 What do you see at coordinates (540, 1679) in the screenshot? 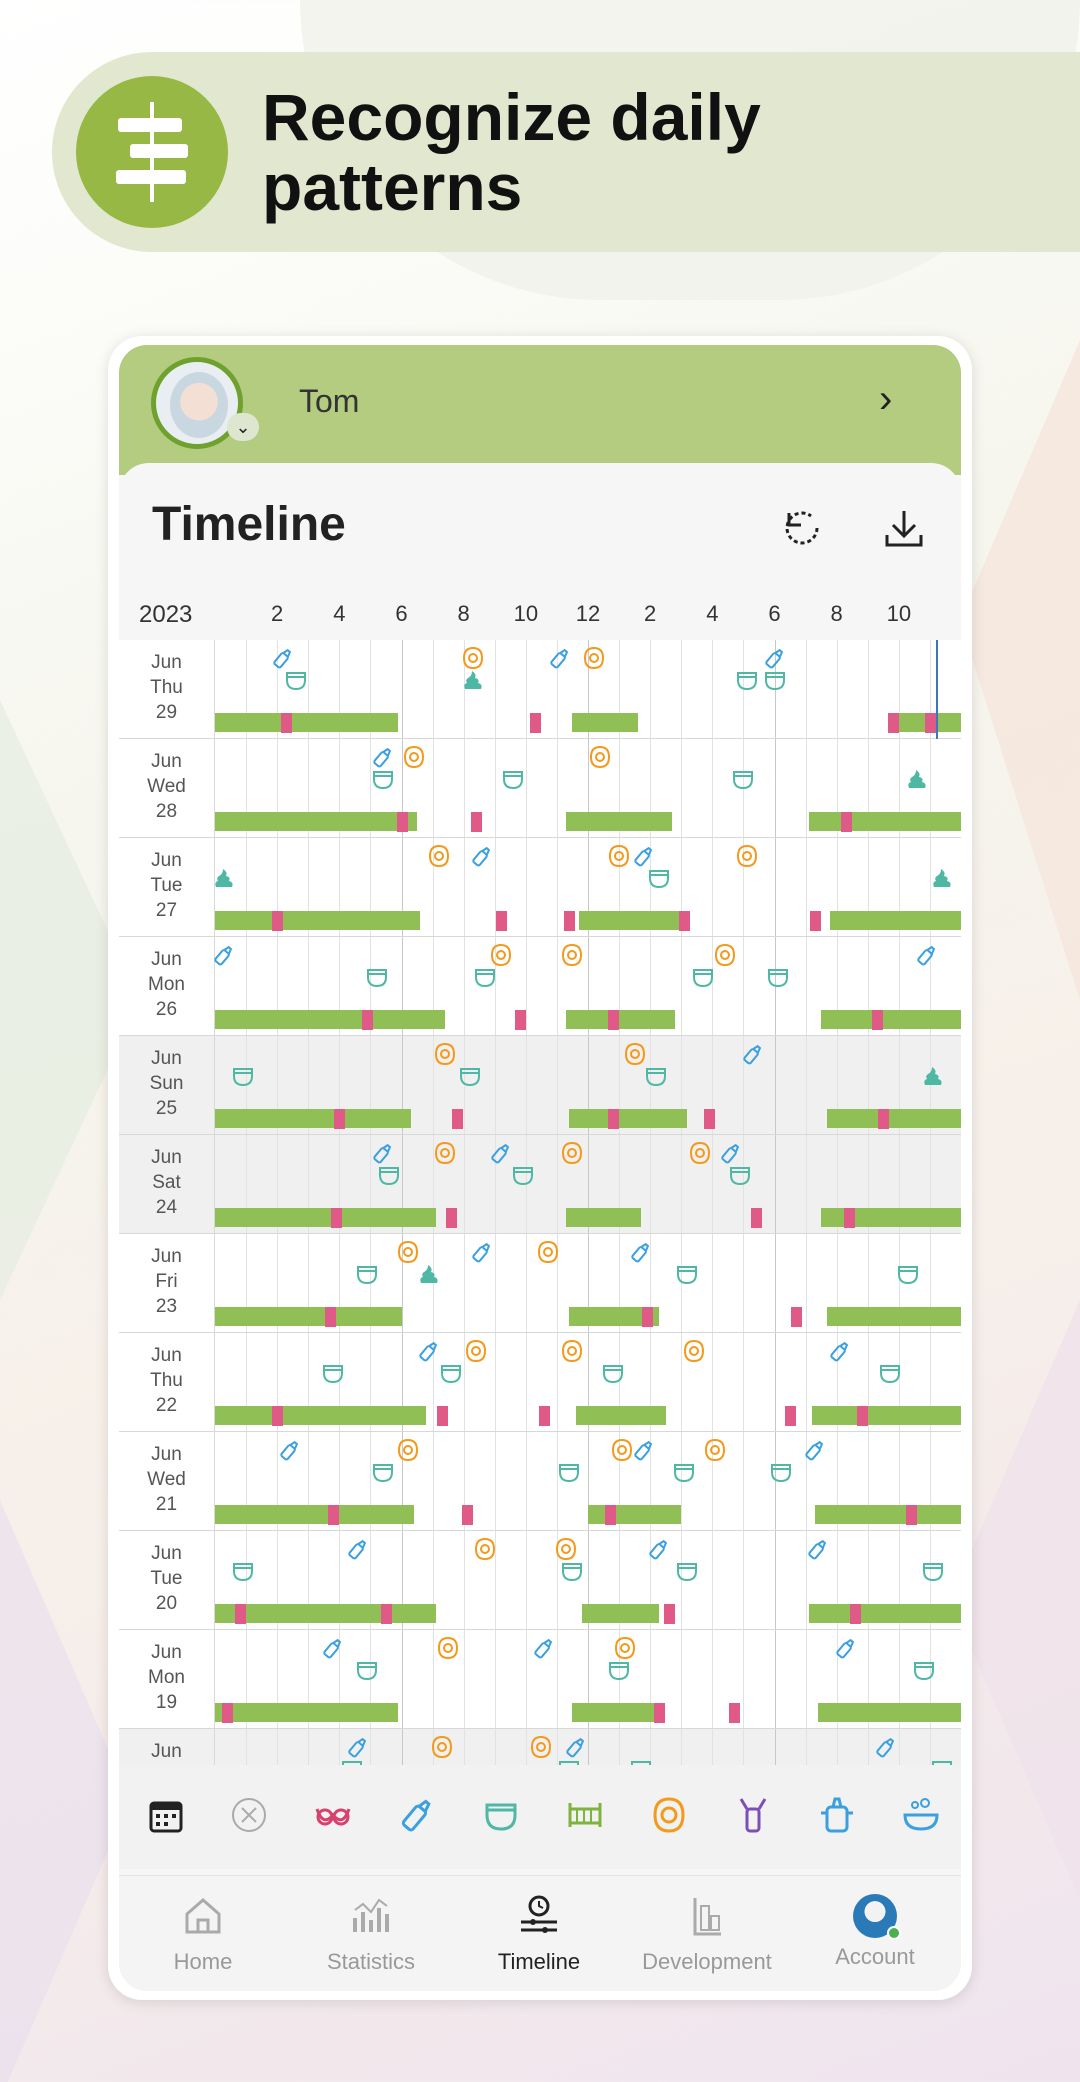
I see `timeline-day-row: Jun Mon 19` at bounding box center [540, 1679].